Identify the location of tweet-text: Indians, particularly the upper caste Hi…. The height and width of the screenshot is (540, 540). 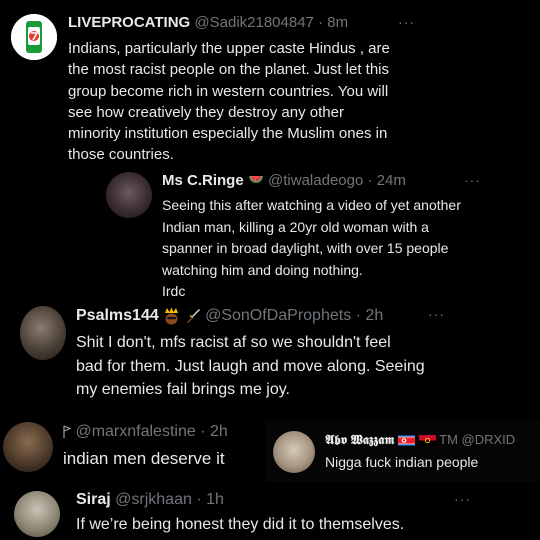
(229, 101).